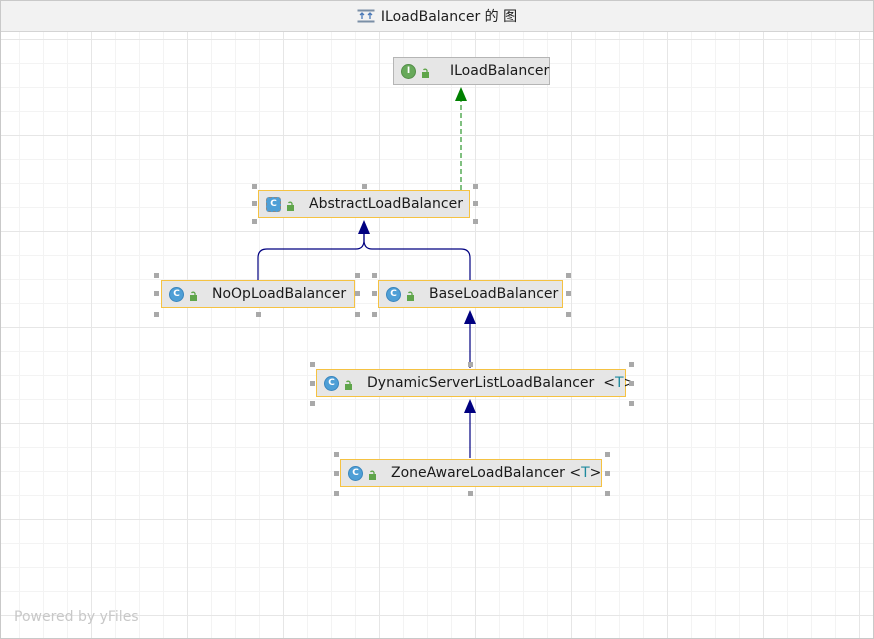 The width and height of the screenshot is (874, 639). What do you see at coordinates (449, 17) in the screenshot?
I see `window-title: ILoadBalancer 的 图` at bounding box center [449, 17].